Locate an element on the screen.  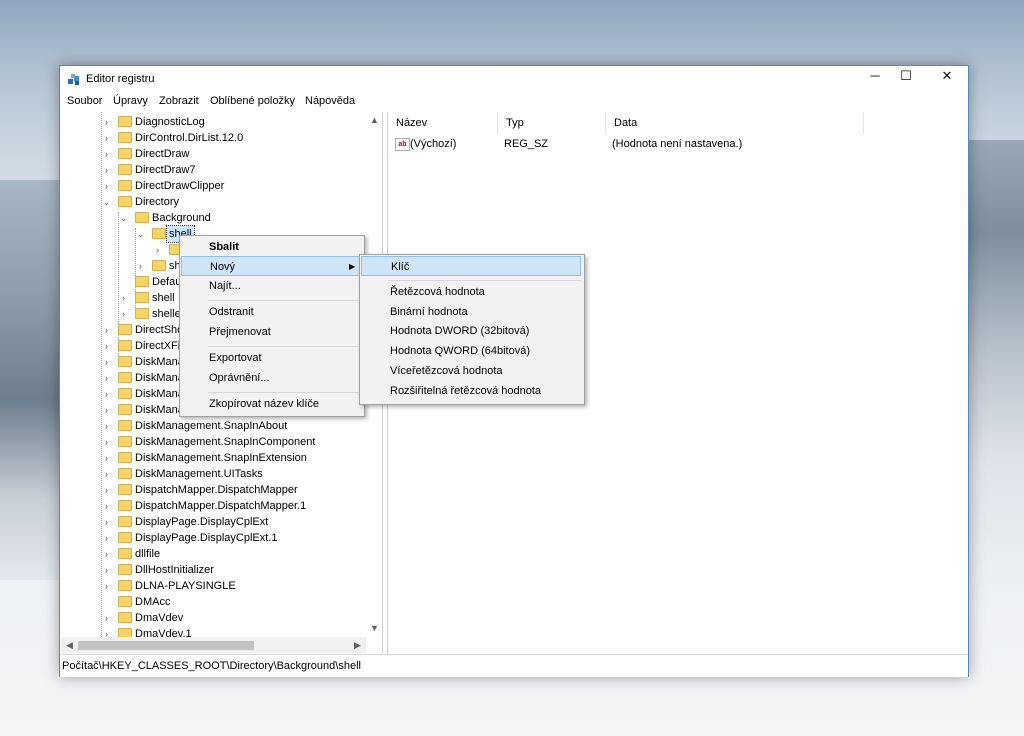
horizontal-scroll-thumb is located at coordinates (166, 645).